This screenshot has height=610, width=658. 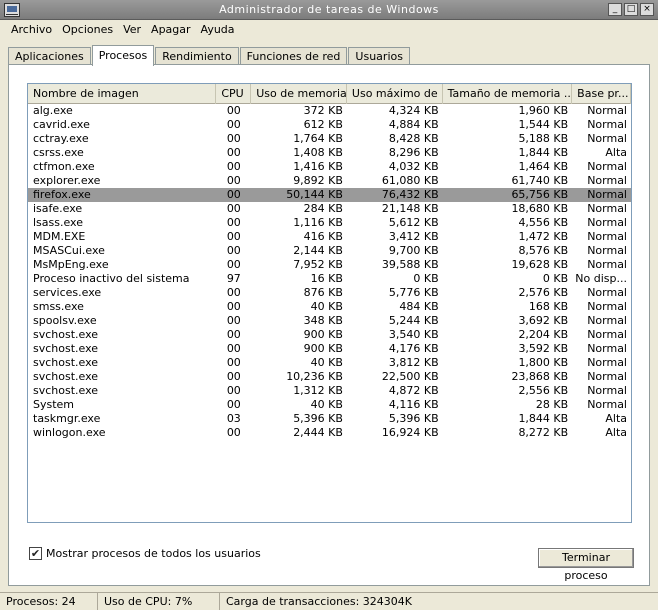 What do you see at coordinates (413, 138) in the screenshot?
I see `cell-peak-memory: 8,428 KB` at bounding box center [413, 138].